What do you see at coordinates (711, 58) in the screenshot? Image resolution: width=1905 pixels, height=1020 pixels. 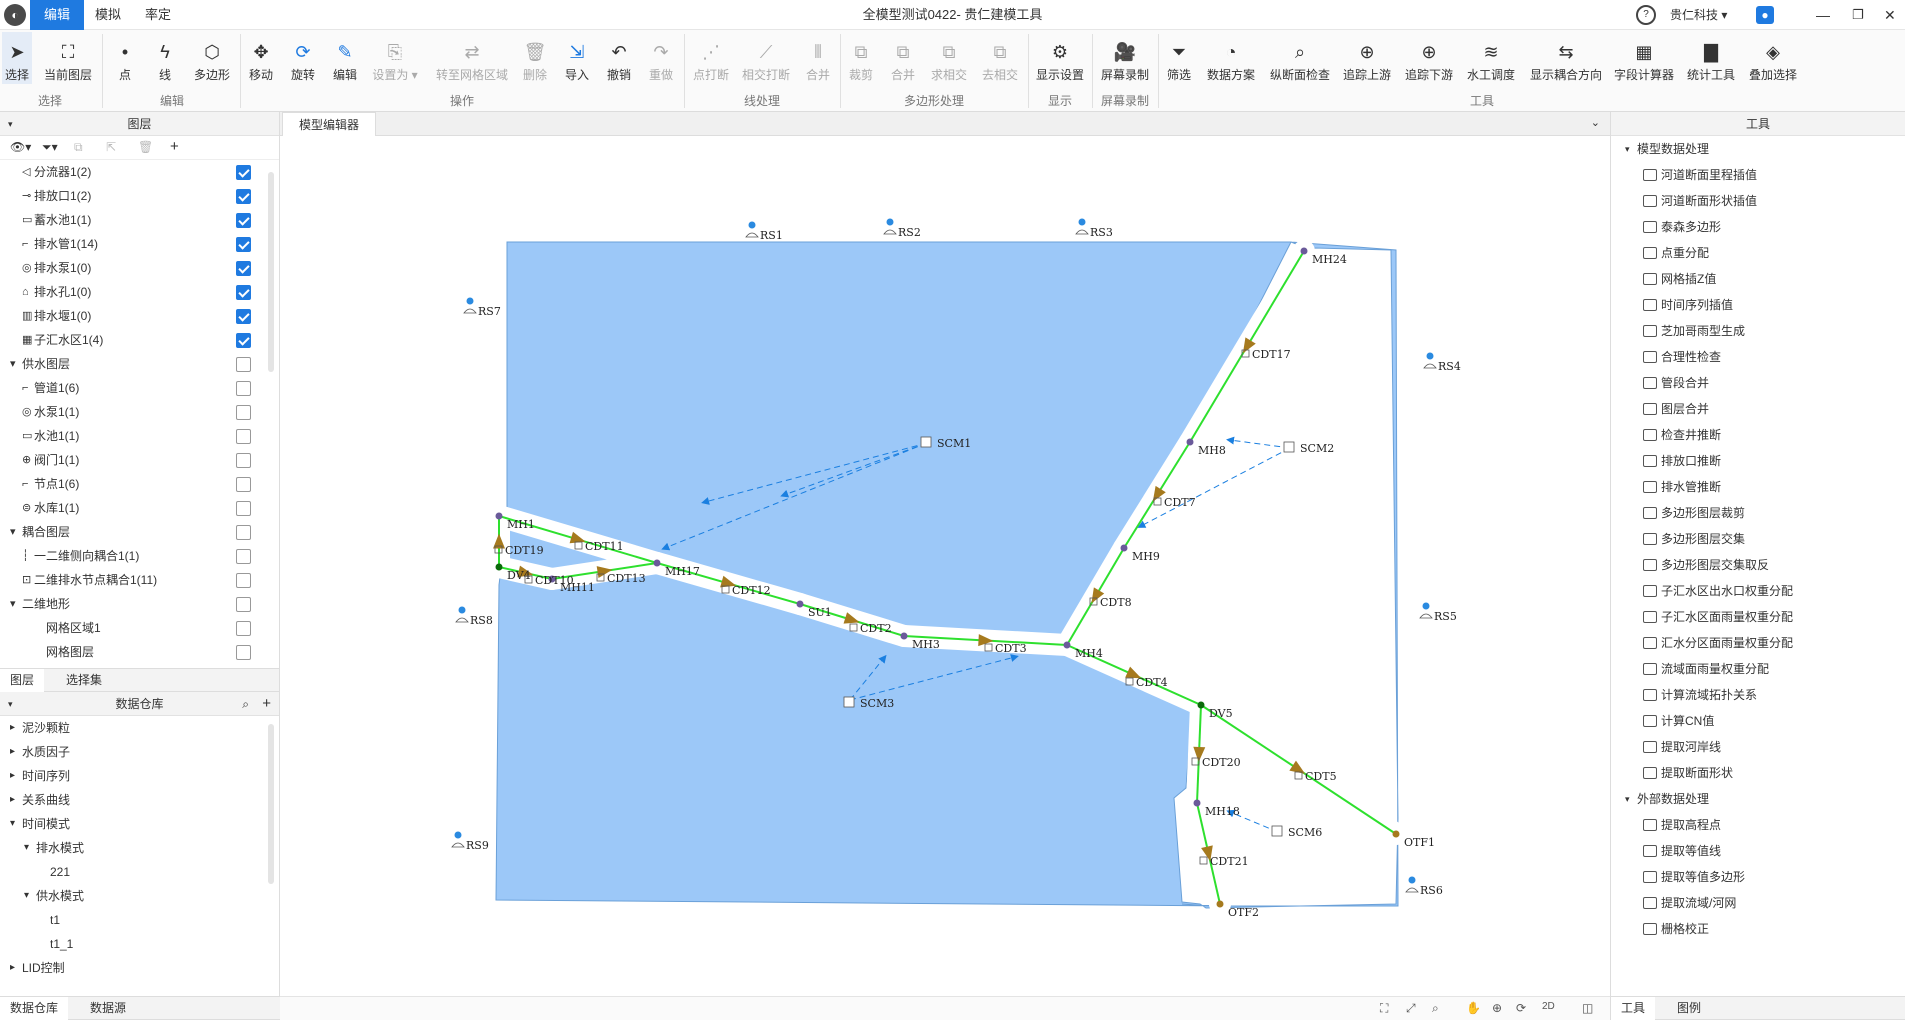 I see `point-break-button: ⋰ 点打断` at bounding box center [711, 58].